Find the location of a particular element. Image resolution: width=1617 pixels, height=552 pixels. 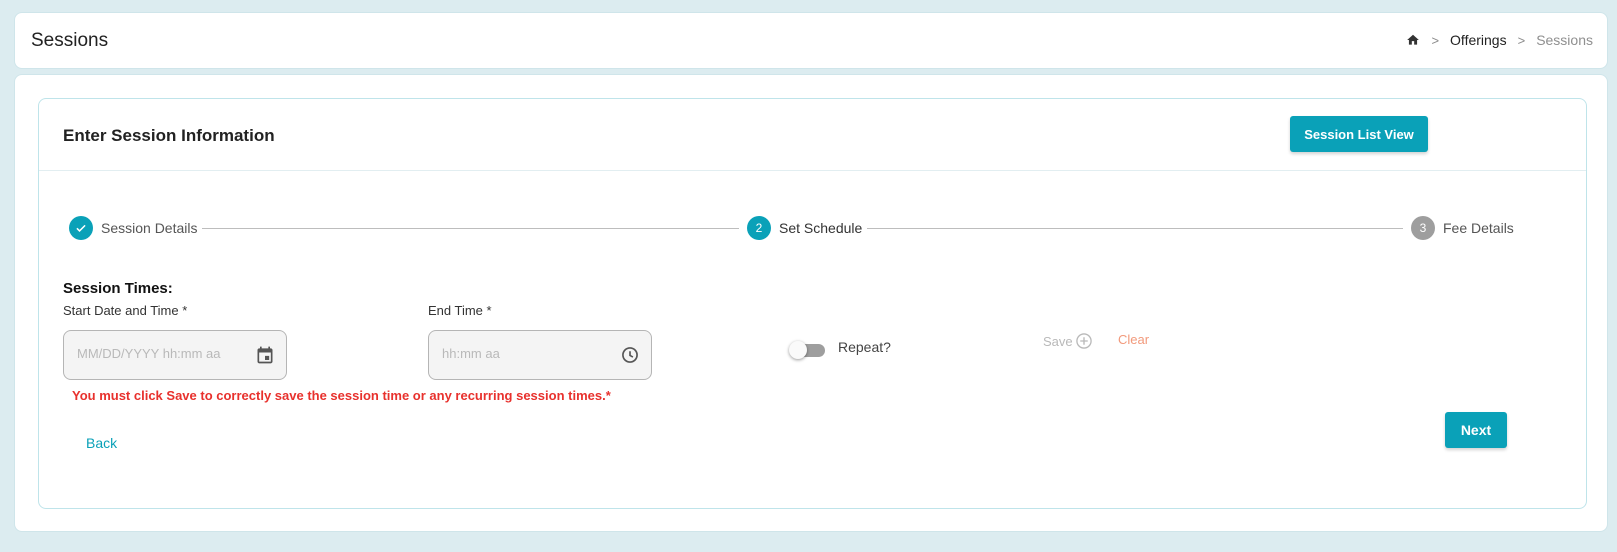

plus-circle-icon is located at coordinates (1083, 341).